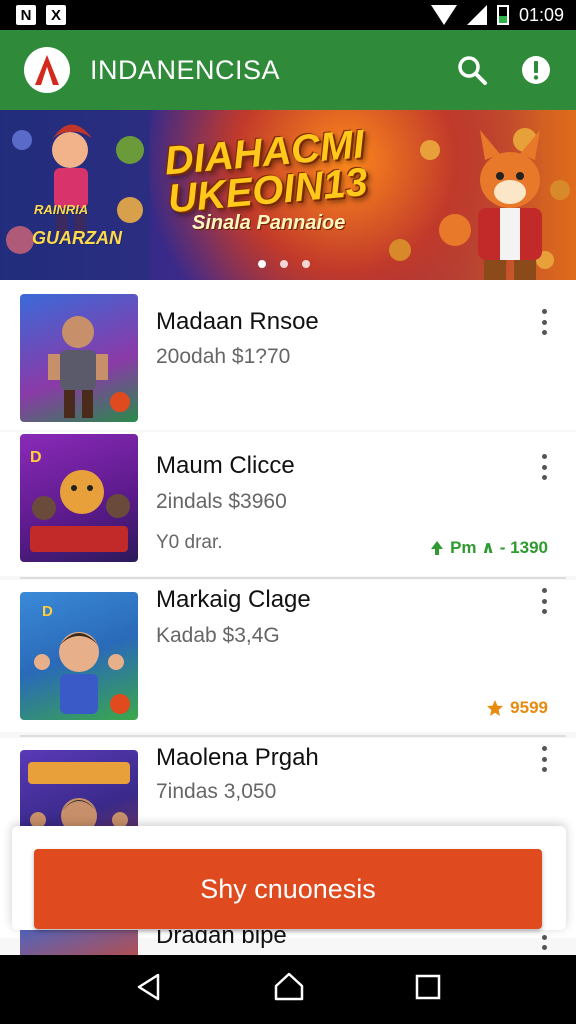 The height and width of the screenshot is (1024, 576). Describe the element at coordinates (216, 791) in the screenshot. I see `item-price: 7indas 3,050` at that location.